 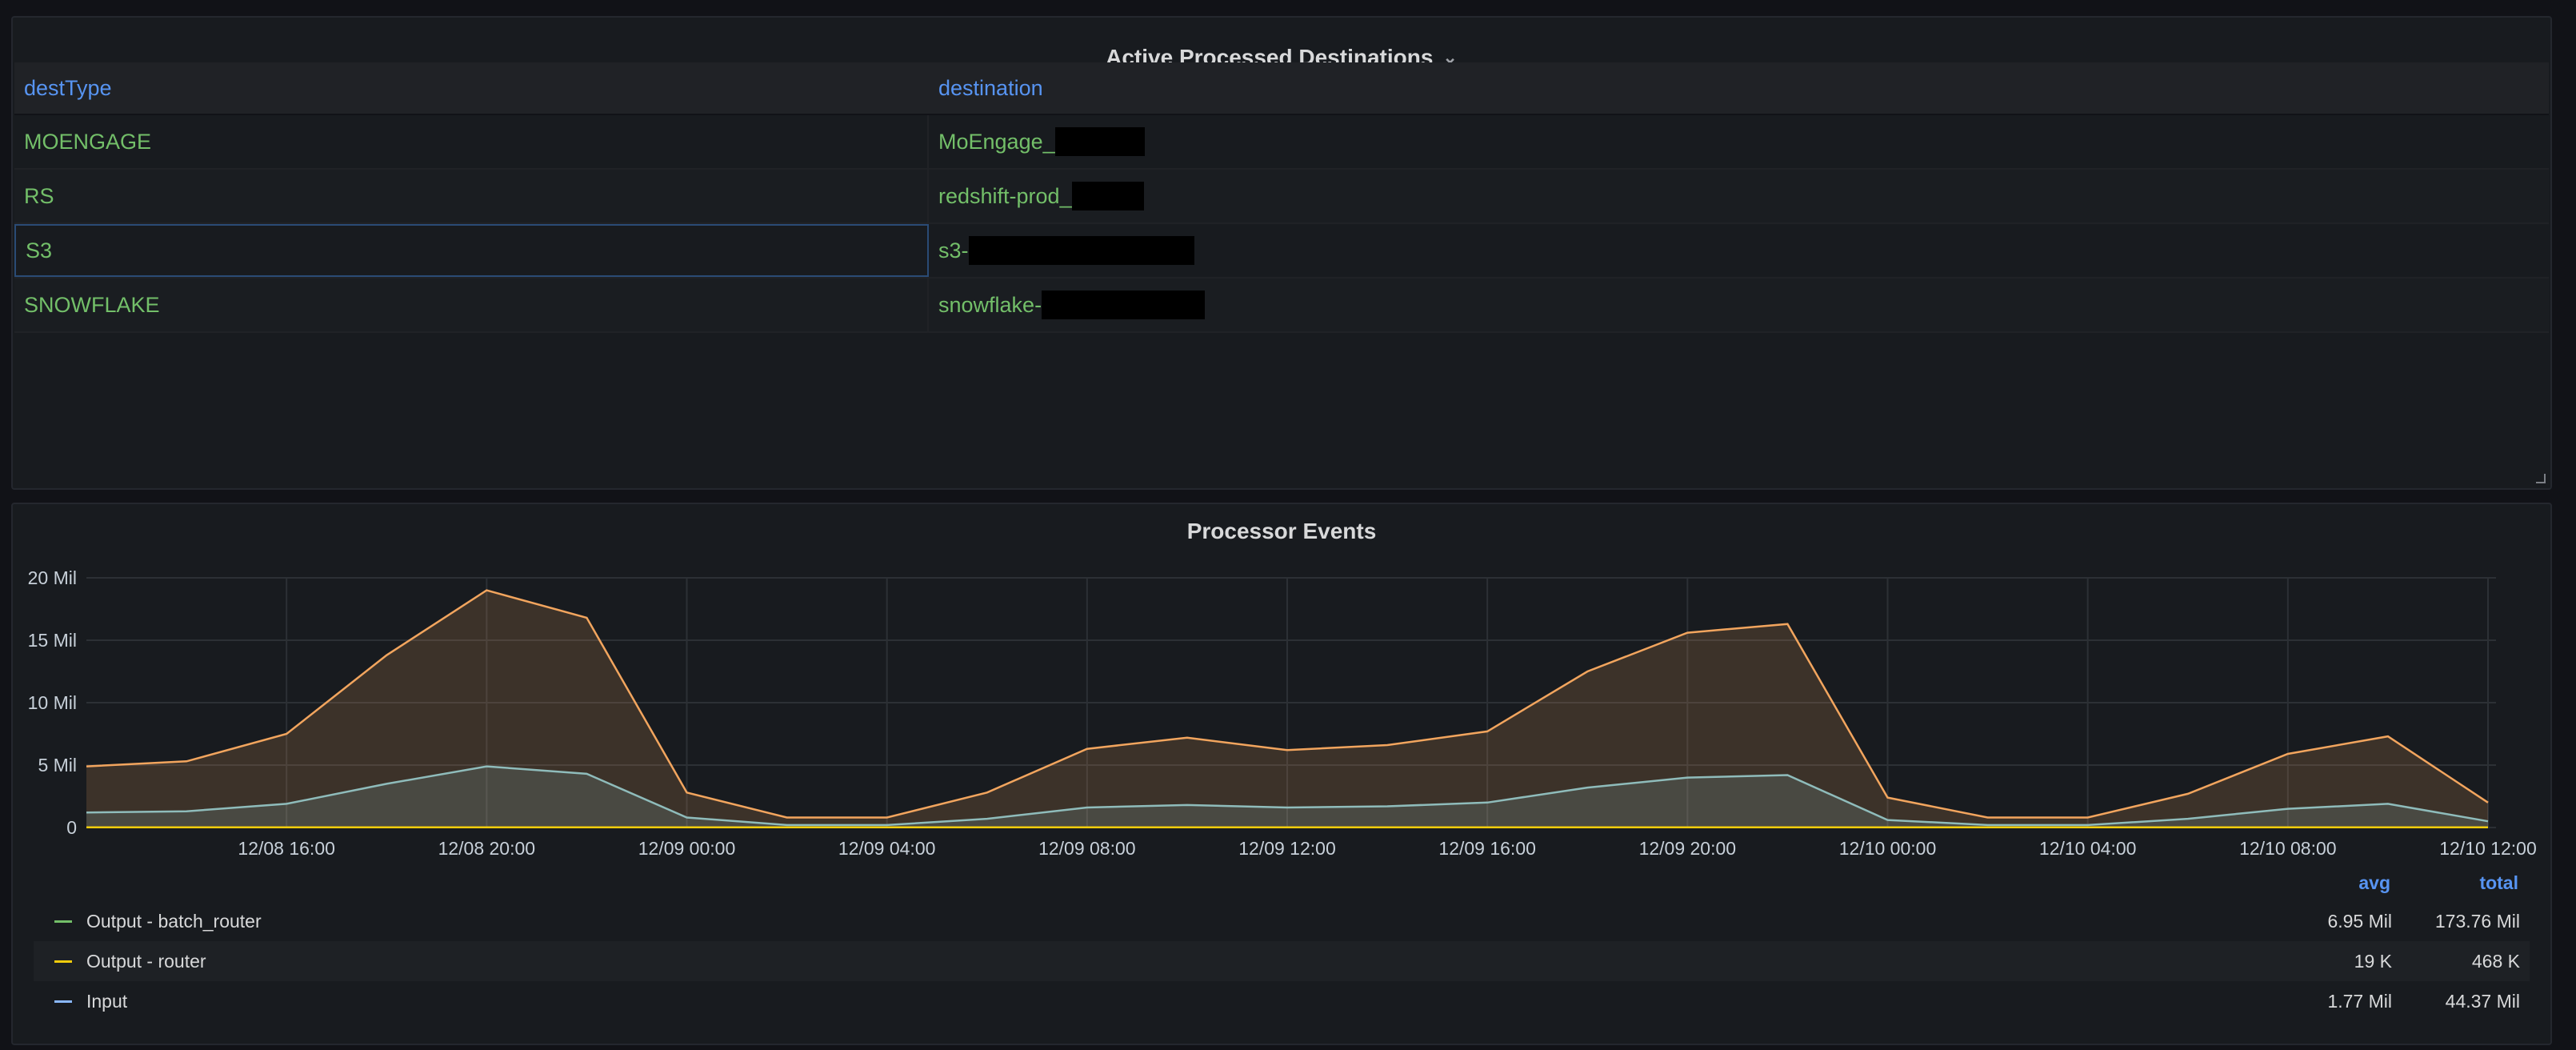 I want to click on legend-item-input: Input 1.77 Mil 44.37 Mil, so click(x=1282, y=1001).